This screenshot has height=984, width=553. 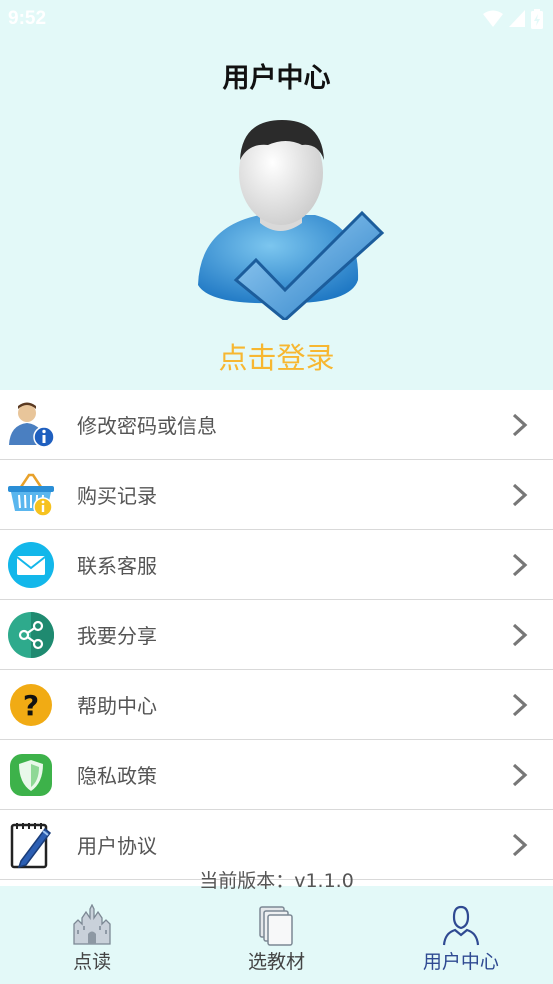 What do you see at coordinates (276, 19) in the screenshot?
I see `status-bar: 9:52` at bounding box center [276, 19].